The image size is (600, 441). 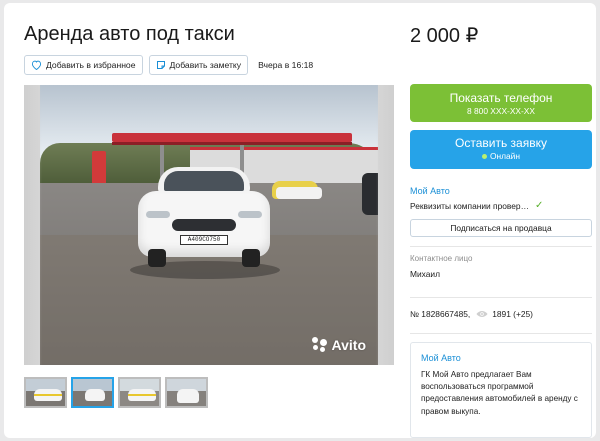 I want to click on seller-verification: Реквизиты компании провер… ✓, so click(x=501, y=205).